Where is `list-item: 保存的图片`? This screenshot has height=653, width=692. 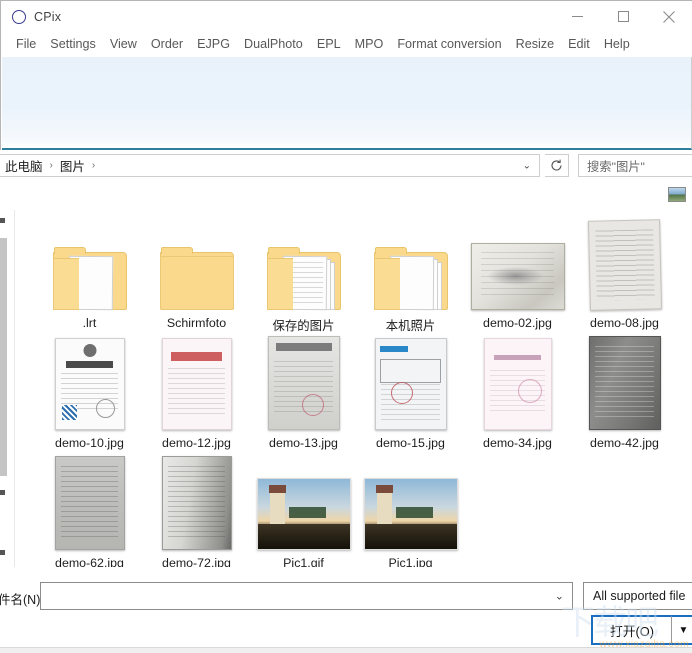 list-item: 保存的图片 is located at coordinates (303, 275).